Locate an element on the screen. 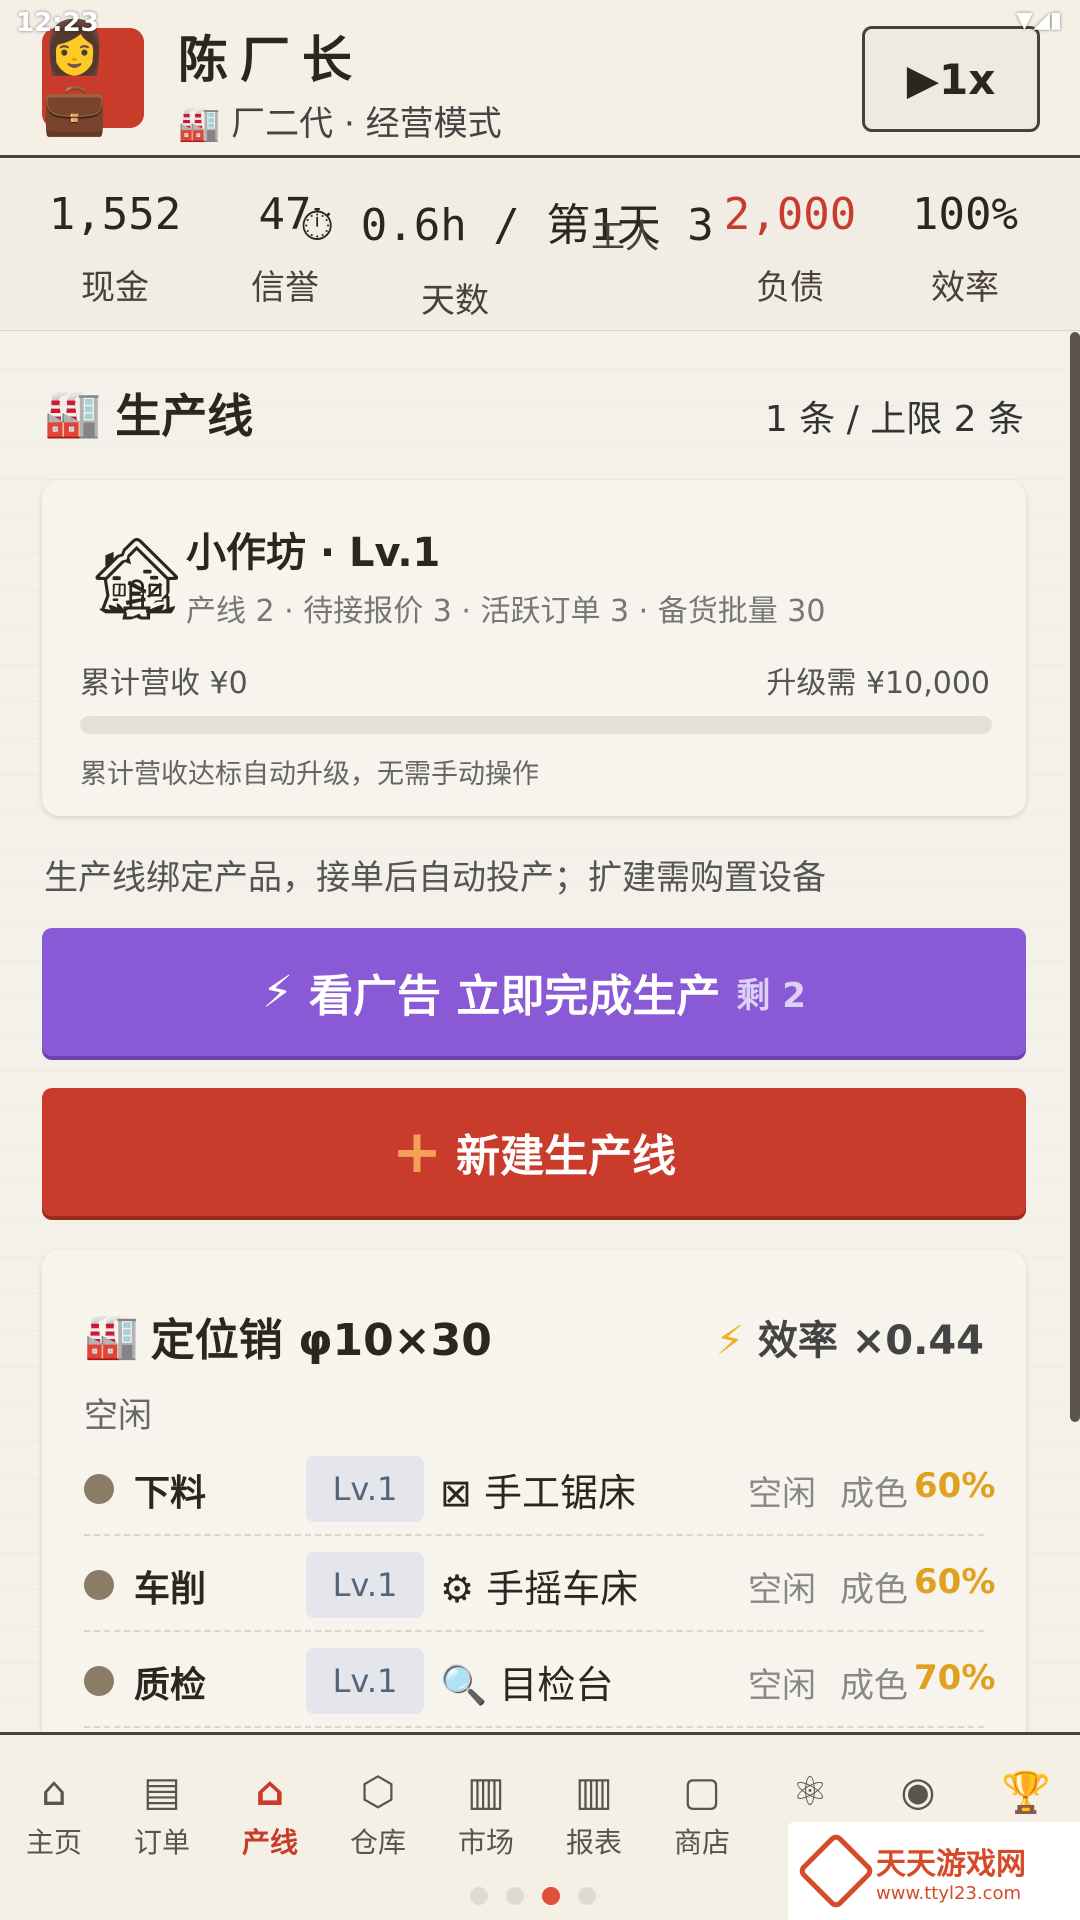 The height and width of the screenshot is (1920, 1080). new-line-label: 新建生产线 is located at coordinates (566, 1156).